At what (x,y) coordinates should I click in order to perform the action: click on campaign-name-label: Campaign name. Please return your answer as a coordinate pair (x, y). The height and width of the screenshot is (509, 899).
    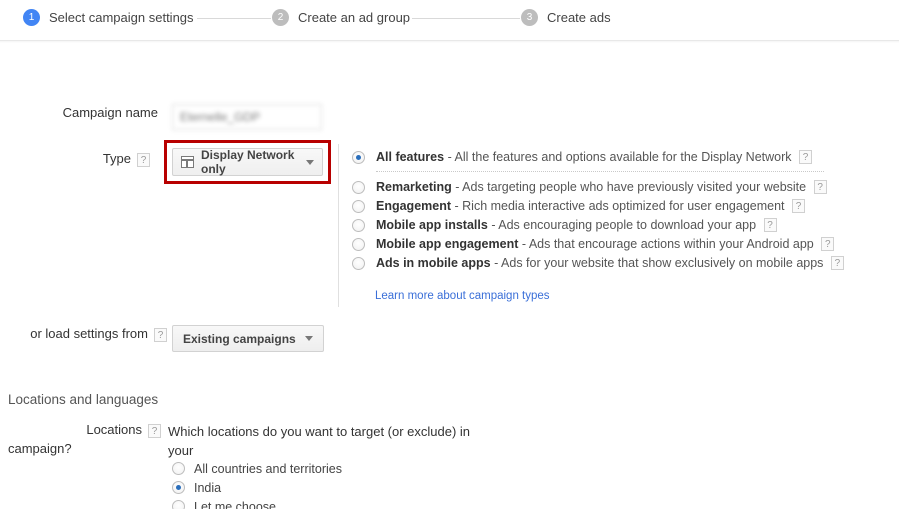
    Looking at the image, I should click on (110, 112).